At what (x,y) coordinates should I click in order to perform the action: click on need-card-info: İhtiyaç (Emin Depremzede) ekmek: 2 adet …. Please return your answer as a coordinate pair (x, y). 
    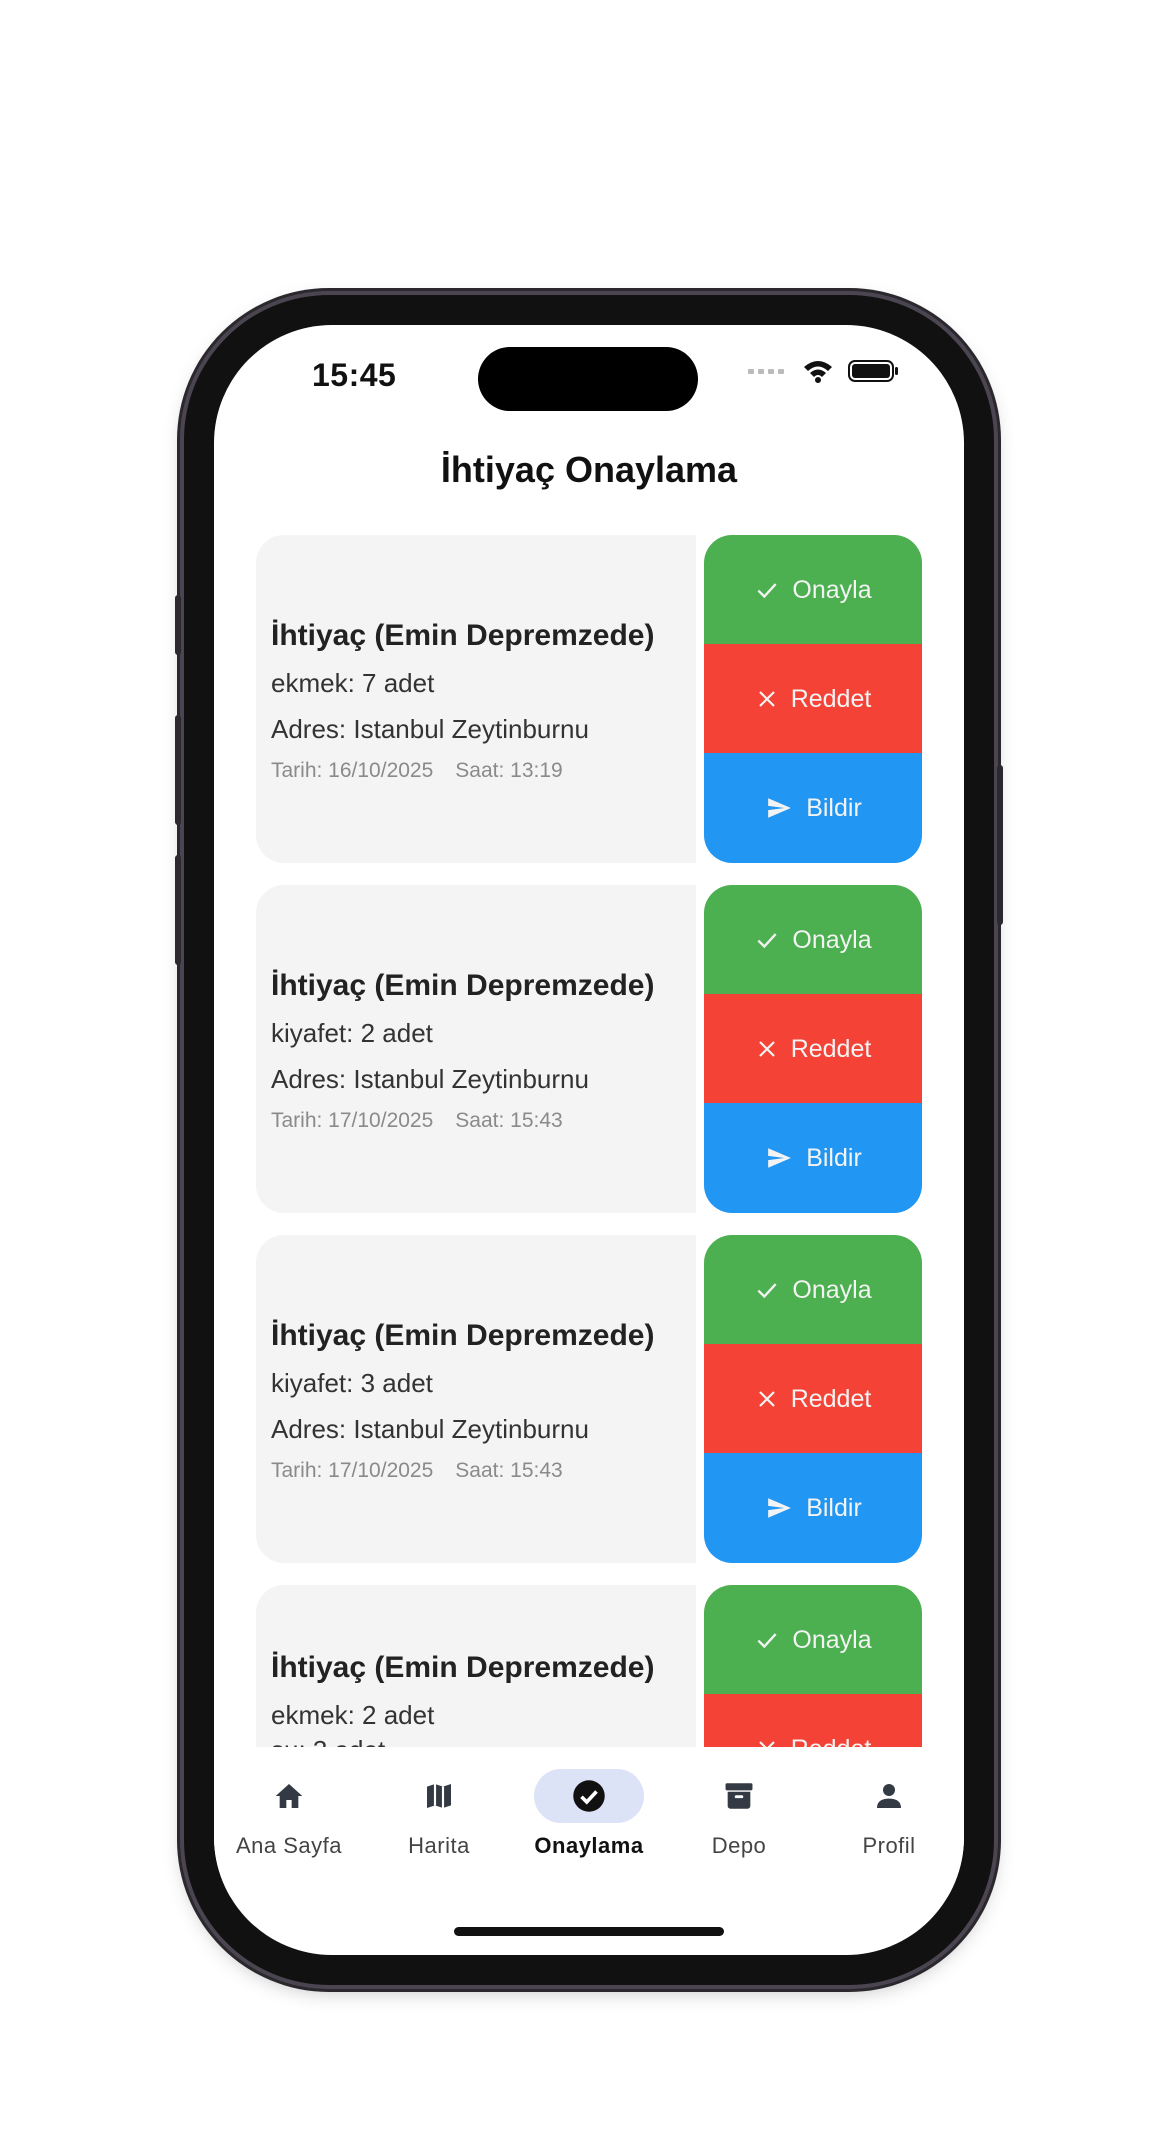
    Looking at the image, I should click on (476, 1666).